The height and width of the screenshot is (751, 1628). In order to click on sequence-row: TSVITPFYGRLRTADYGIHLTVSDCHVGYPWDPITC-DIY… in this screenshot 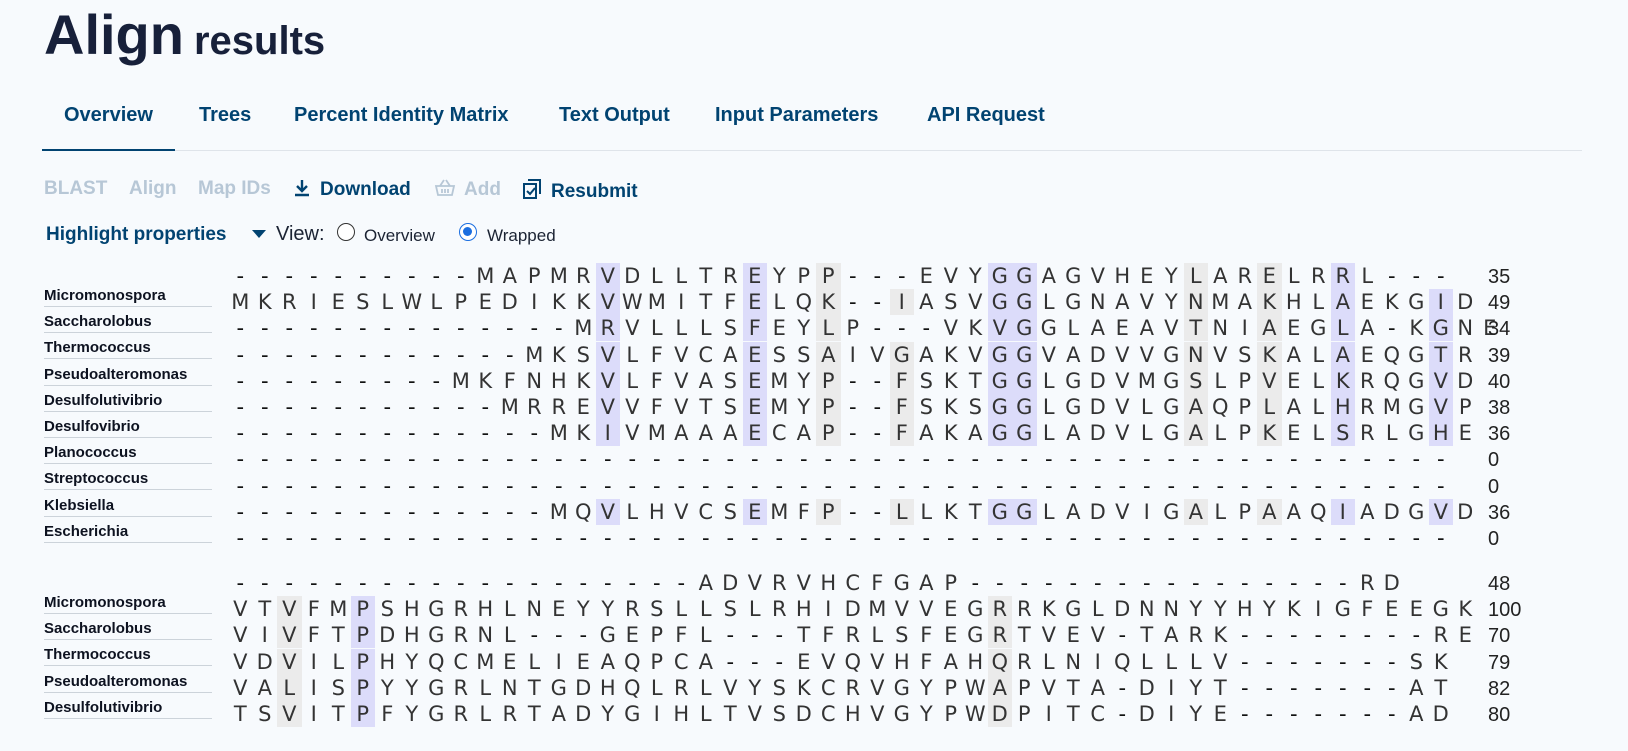, I will do `click(840, 714)`.